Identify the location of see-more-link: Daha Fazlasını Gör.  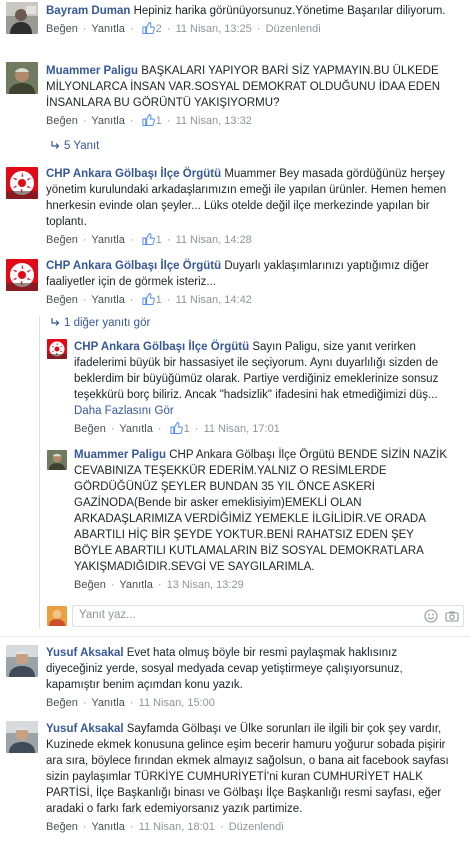
(124, 411).